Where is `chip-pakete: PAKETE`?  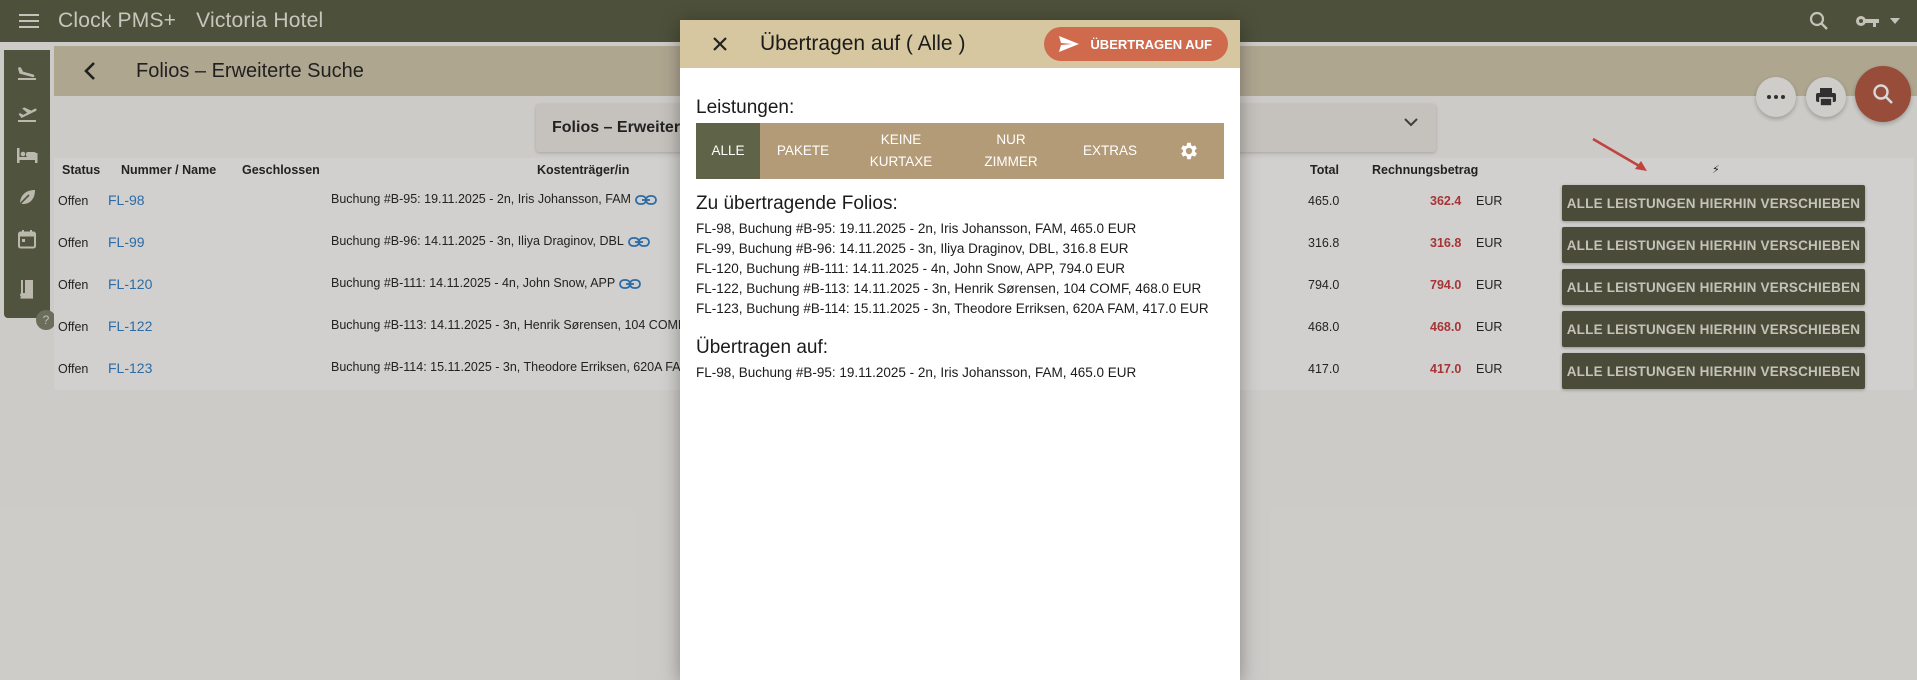
chip-pakete: PAKETE is located at coordinates (803, 151).